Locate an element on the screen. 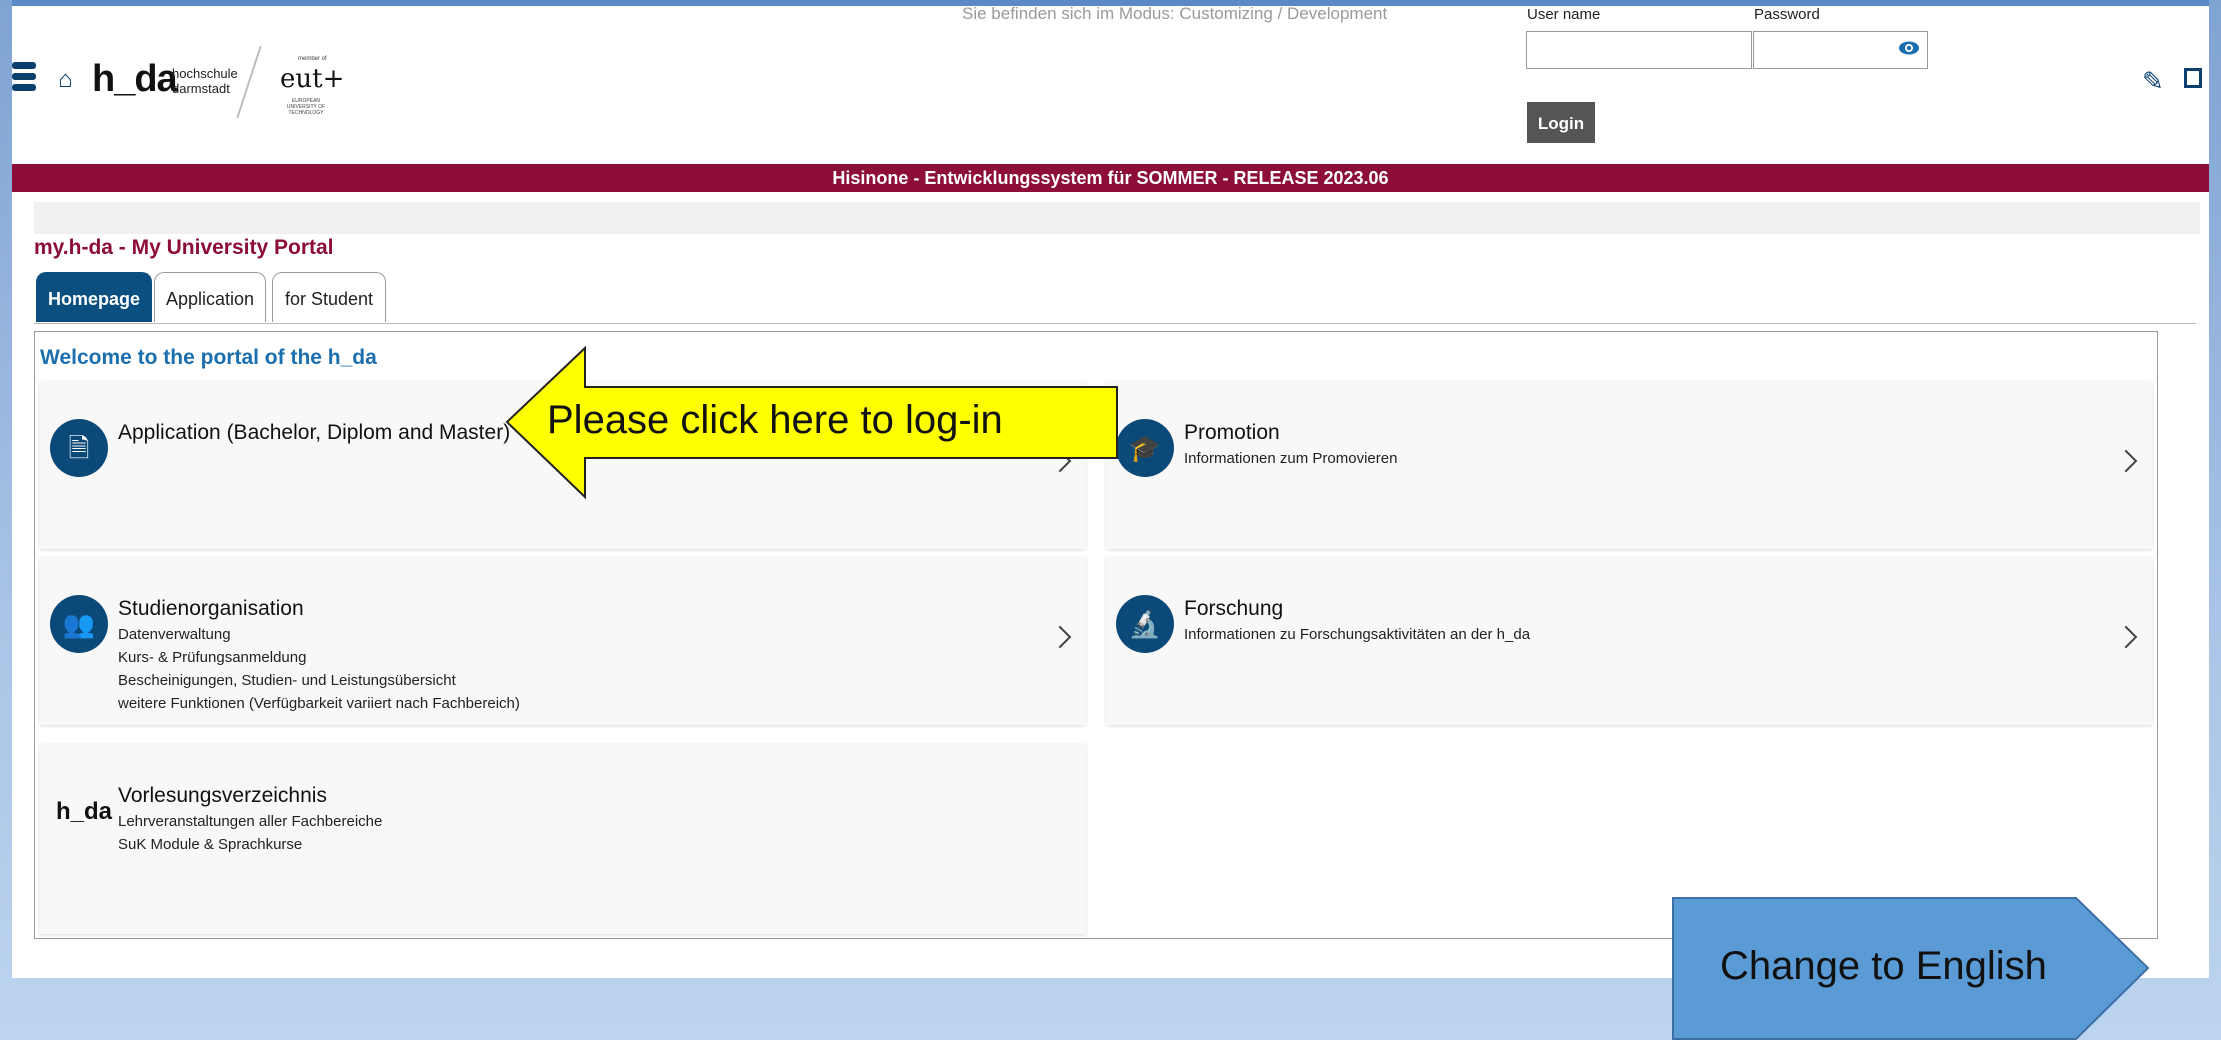  card-line: SuK Module & Sprachkurse is located at coordinates (210, 844).